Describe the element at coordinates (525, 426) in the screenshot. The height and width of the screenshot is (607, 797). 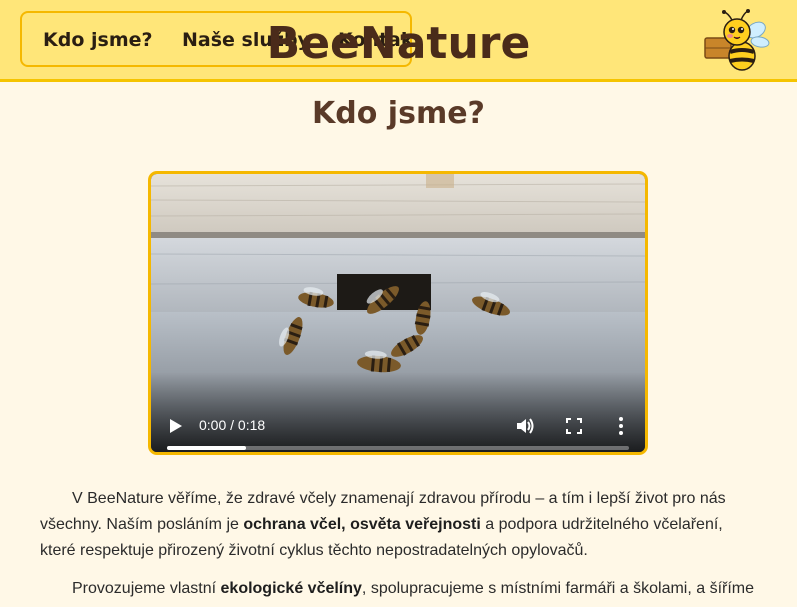
I see `volume-icon` at that location.